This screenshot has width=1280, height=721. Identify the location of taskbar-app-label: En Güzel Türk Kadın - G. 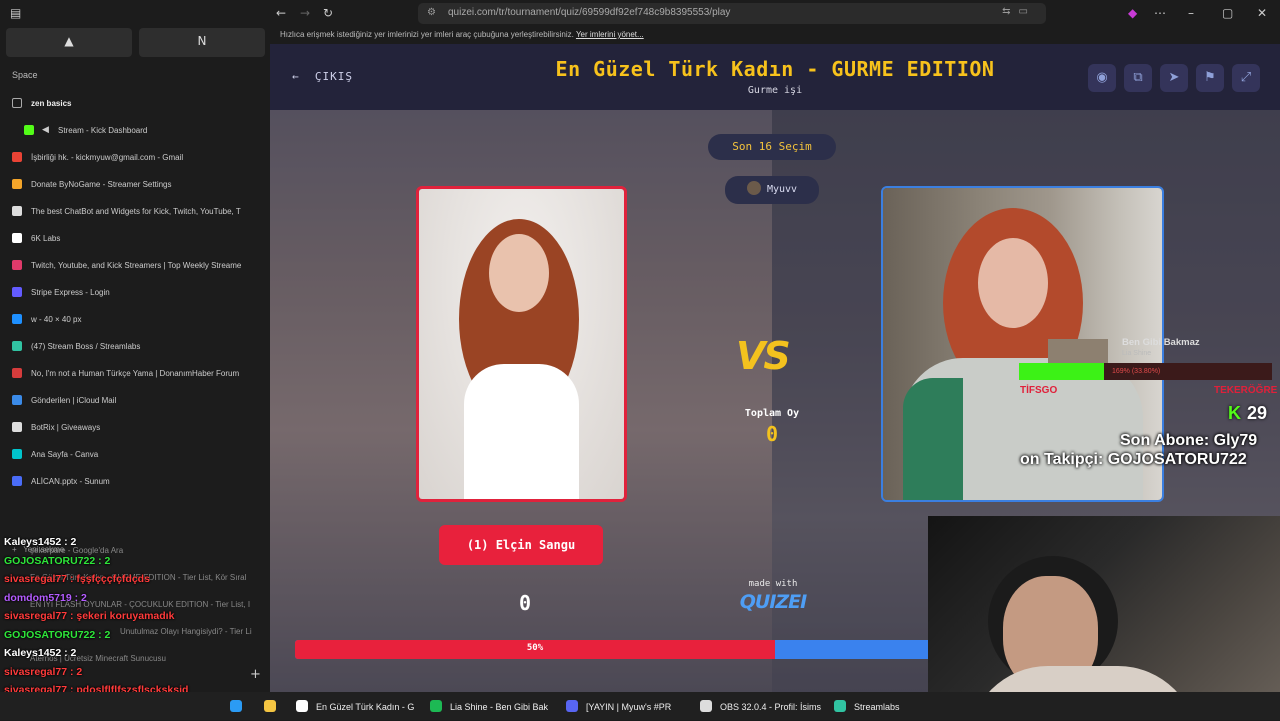
(365, 707).